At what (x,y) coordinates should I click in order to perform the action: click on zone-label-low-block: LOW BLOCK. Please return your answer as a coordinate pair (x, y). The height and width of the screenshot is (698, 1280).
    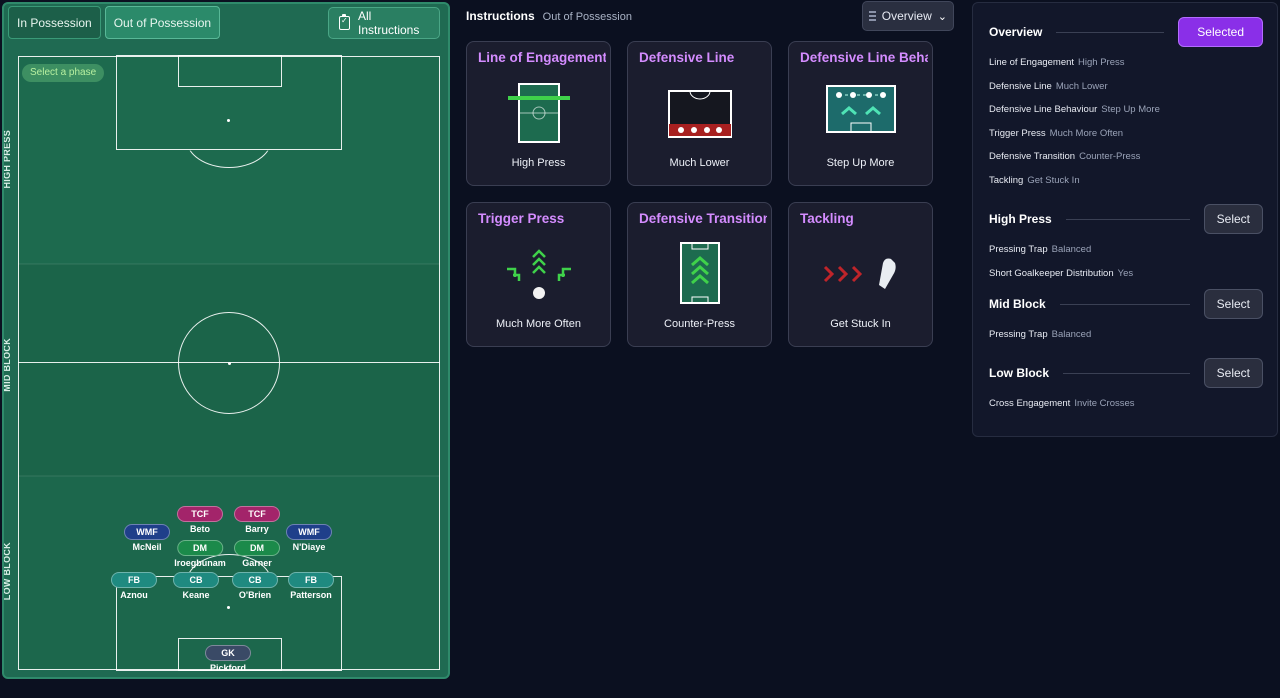
    Looking at the image, I should click on (7, 571).